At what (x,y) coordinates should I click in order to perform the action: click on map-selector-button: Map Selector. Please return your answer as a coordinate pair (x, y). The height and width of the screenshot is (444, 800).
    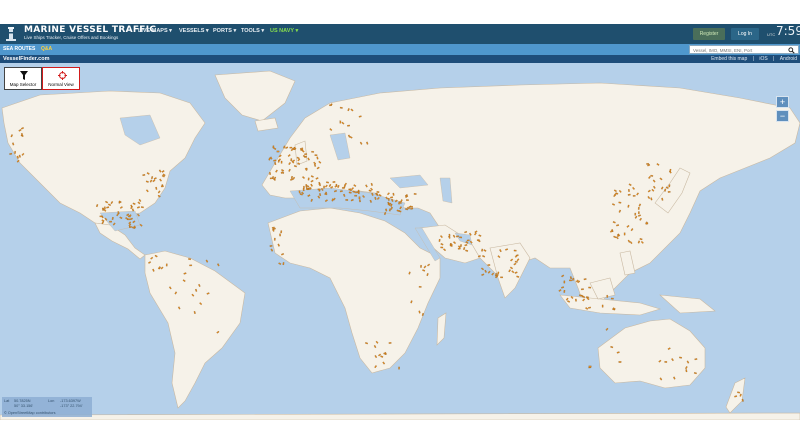
    Looking at the image, I should click on (23, 78).